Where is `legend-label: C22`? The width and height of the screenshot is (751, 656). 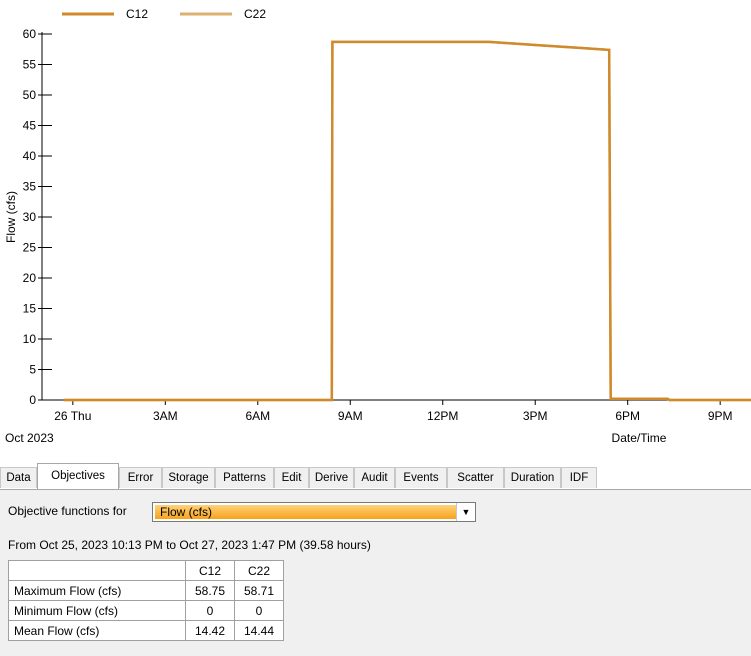 legend-label: C22 is located at coordinates (255, 14).